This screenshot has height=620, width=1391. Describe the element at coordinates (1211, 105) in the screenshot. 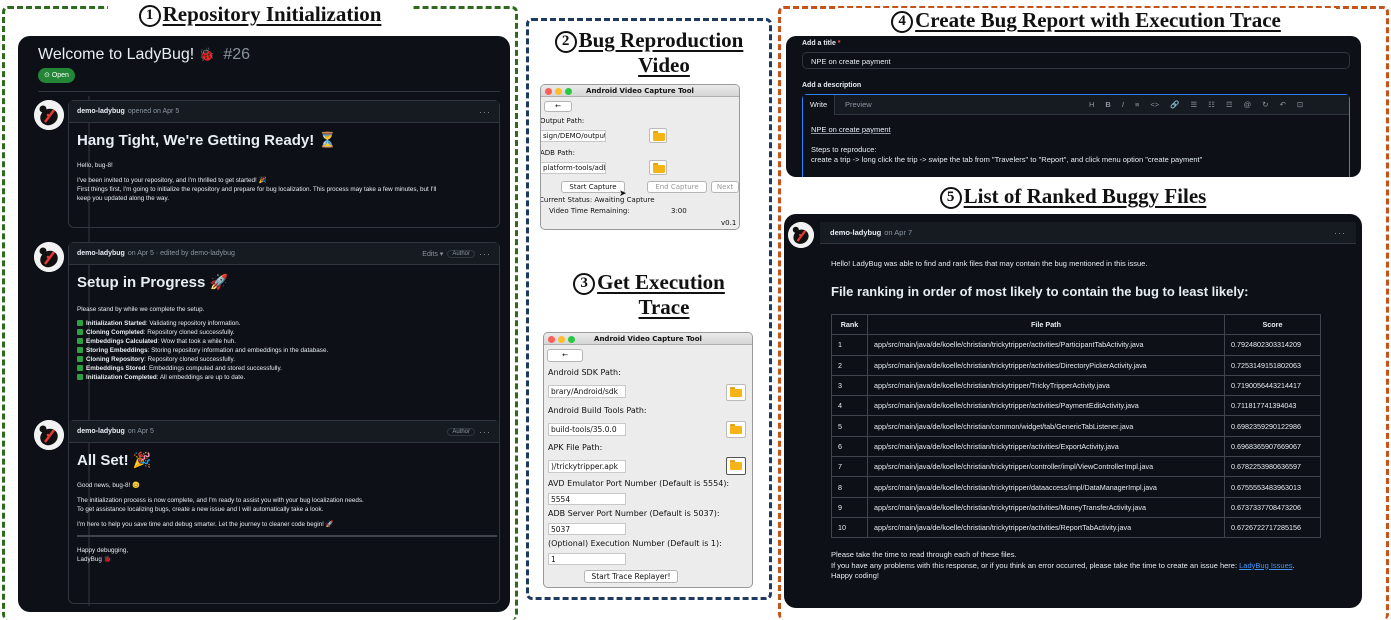

I see `ordered-list-icon: ☷` at that location.